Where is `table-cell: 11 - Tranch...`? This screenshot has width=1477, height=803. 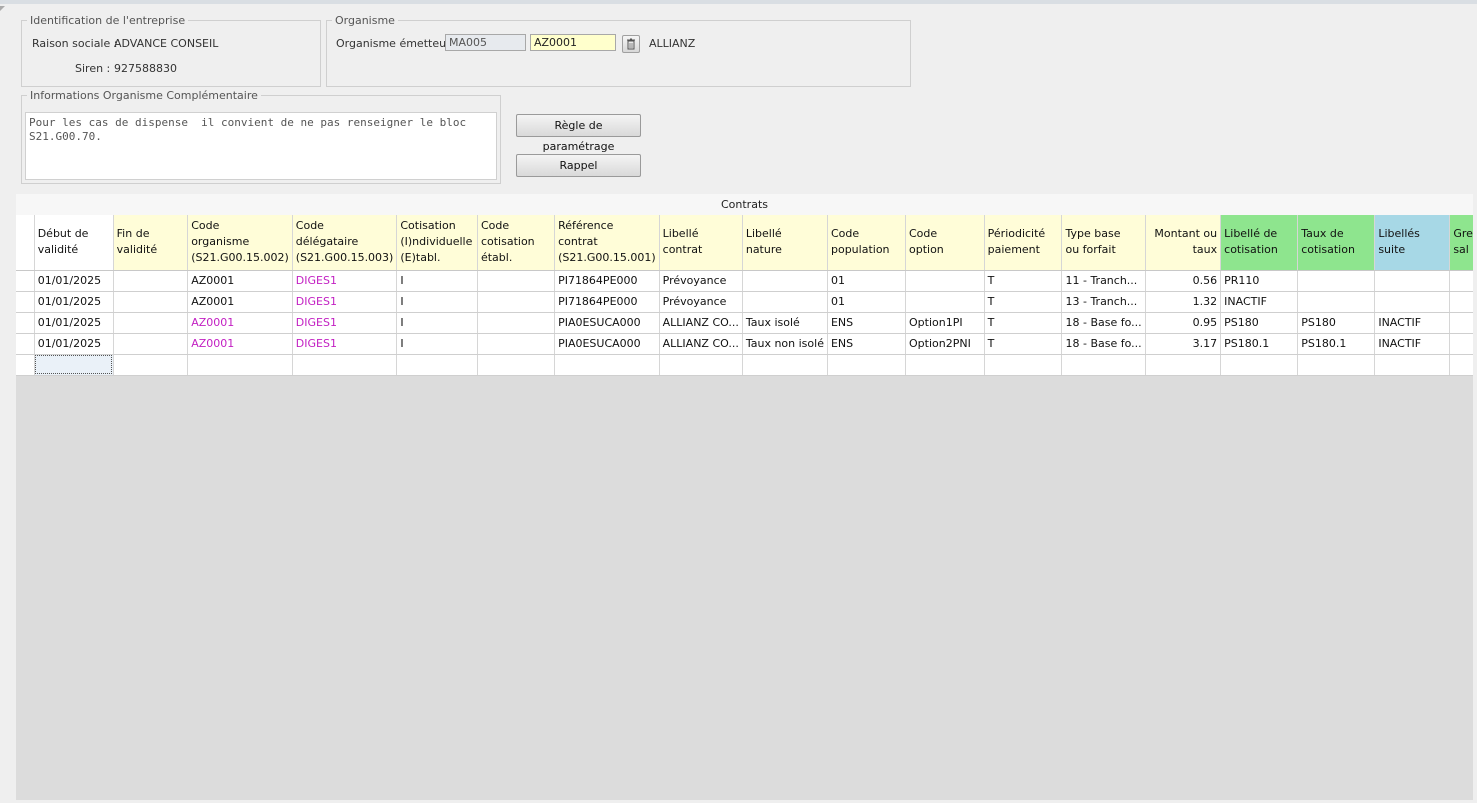 table-cell: 11 - Tranch... is located at coordinates (1103, 281).